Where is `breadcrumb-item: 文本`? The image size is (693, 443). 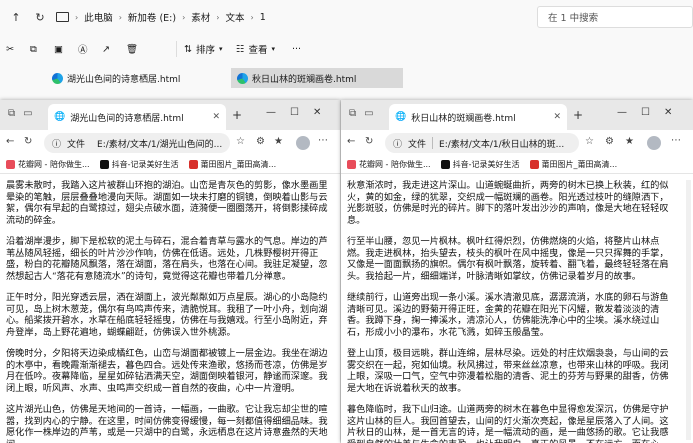 breadcrumb-item: 文本 is located at coordinates (234, 17).